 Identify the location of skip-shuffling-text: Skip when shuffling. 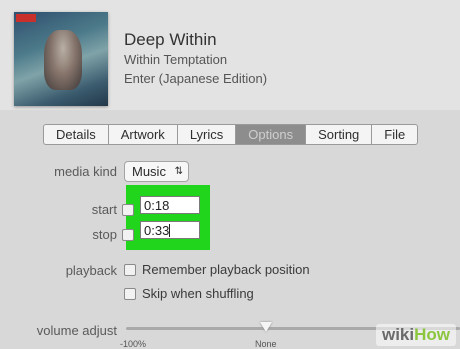
(198, 293).